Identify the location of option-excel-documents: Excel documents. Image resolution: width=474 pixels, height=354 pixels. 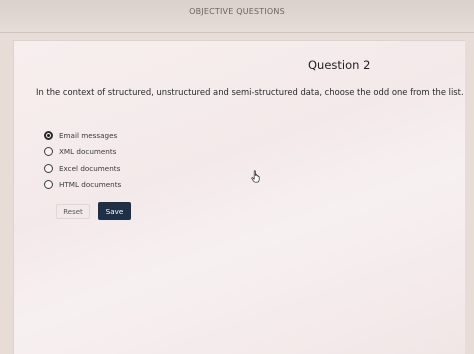
(82, 168).